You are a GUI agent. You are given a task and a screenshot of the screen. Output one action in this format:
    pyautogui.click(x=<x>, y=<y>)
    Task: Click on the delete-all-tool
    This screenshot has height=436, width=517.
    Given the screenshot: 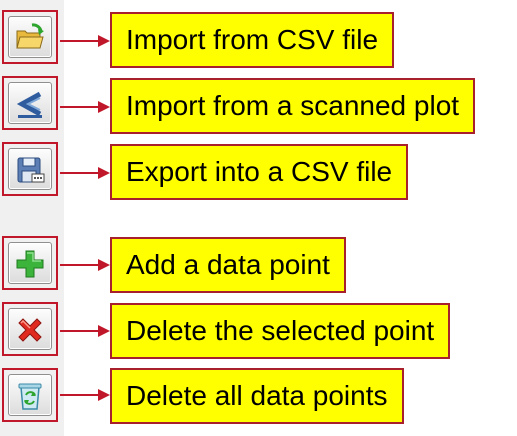 What is the action you would take?
    pyautogui.click(x=30, y=395)
    